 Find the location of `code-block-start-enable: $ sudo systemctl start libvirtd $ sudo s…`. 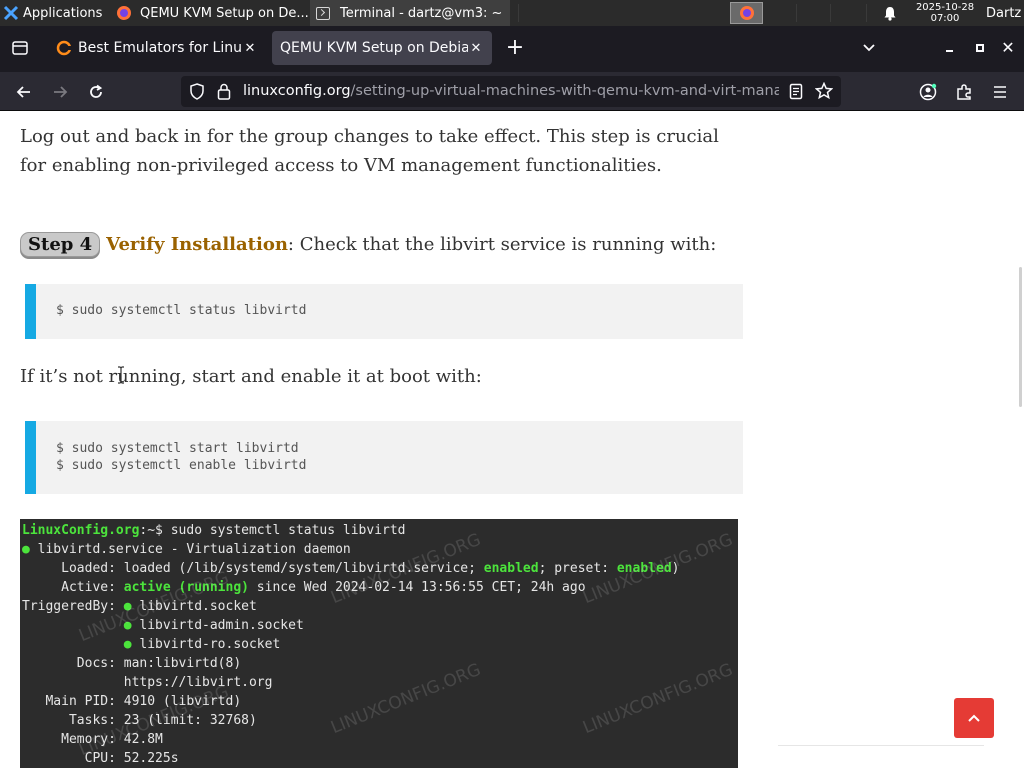

code-block-start-enable: $ sudo systemctl start libvirtd $ sudo s… is located at coordinates (384, 457).